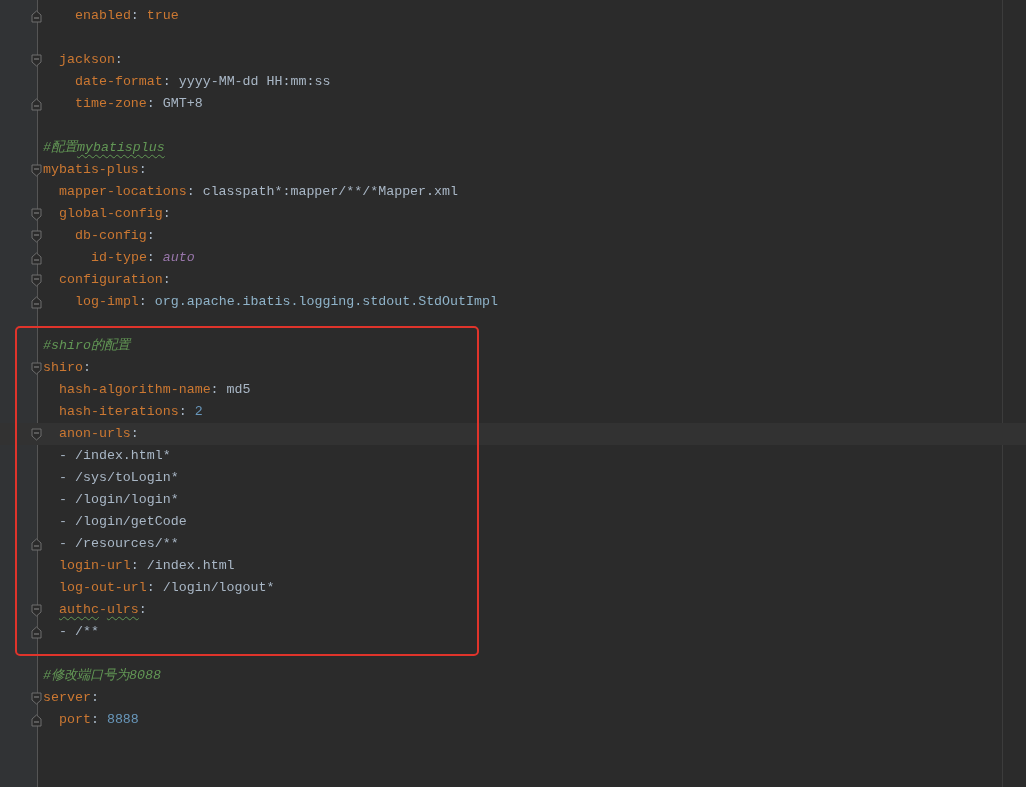 The image size is (1026, 787). I want to click on yaml-value: /index.html, so click(190, 566).